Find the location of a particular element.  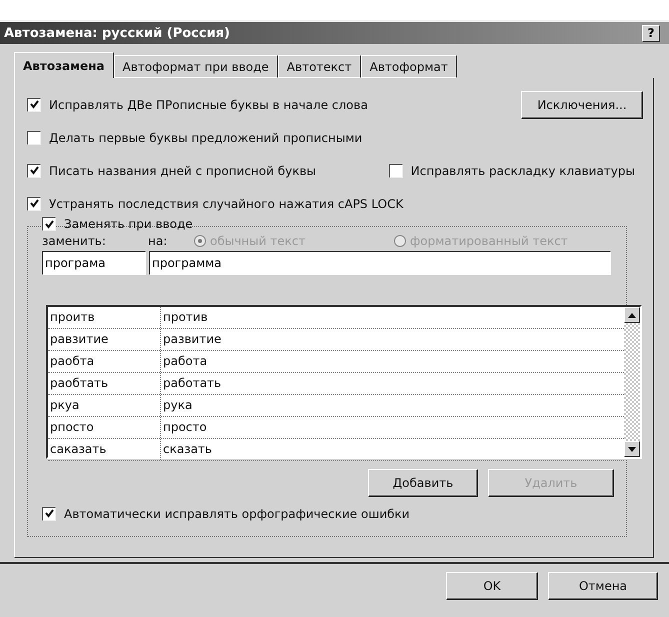

scroll-up-button is located at coordinates (632, 315).